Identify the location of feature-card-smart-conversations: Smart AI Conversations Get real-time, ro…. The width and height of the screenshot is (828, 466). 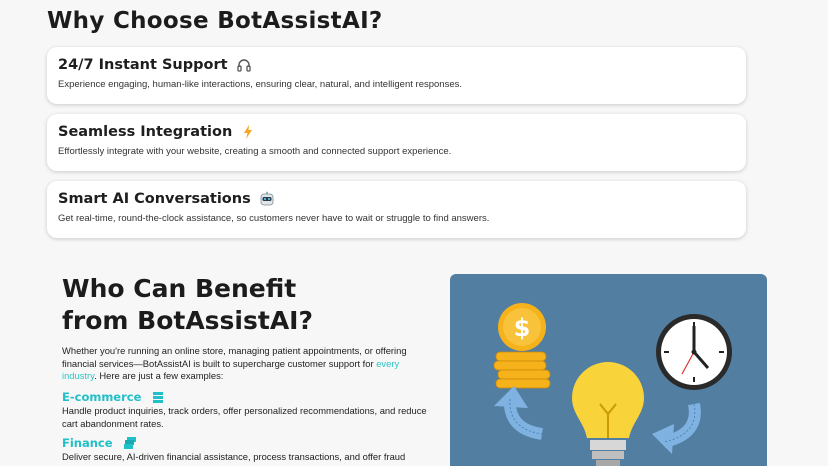
(396, 209).